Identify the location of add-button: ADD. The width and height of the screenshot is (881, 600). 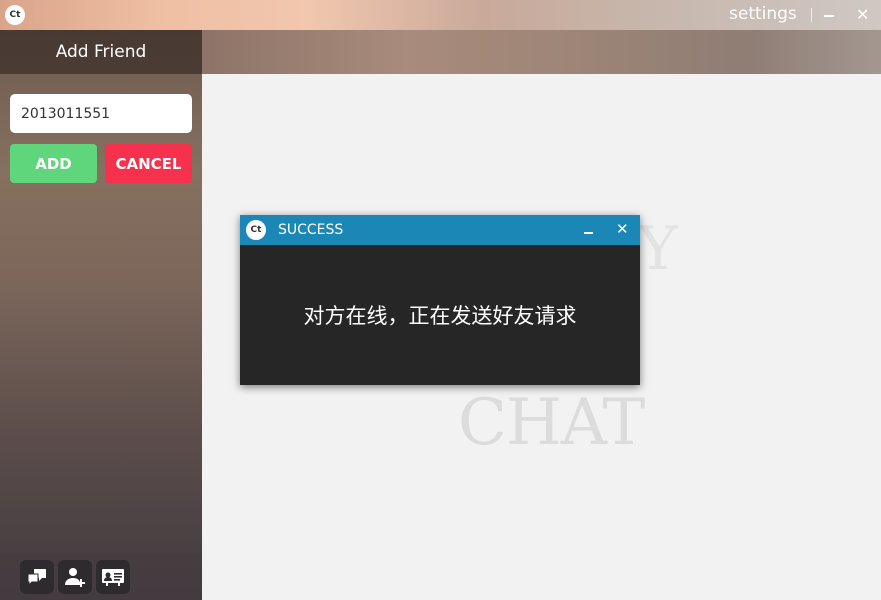
(53, 163).